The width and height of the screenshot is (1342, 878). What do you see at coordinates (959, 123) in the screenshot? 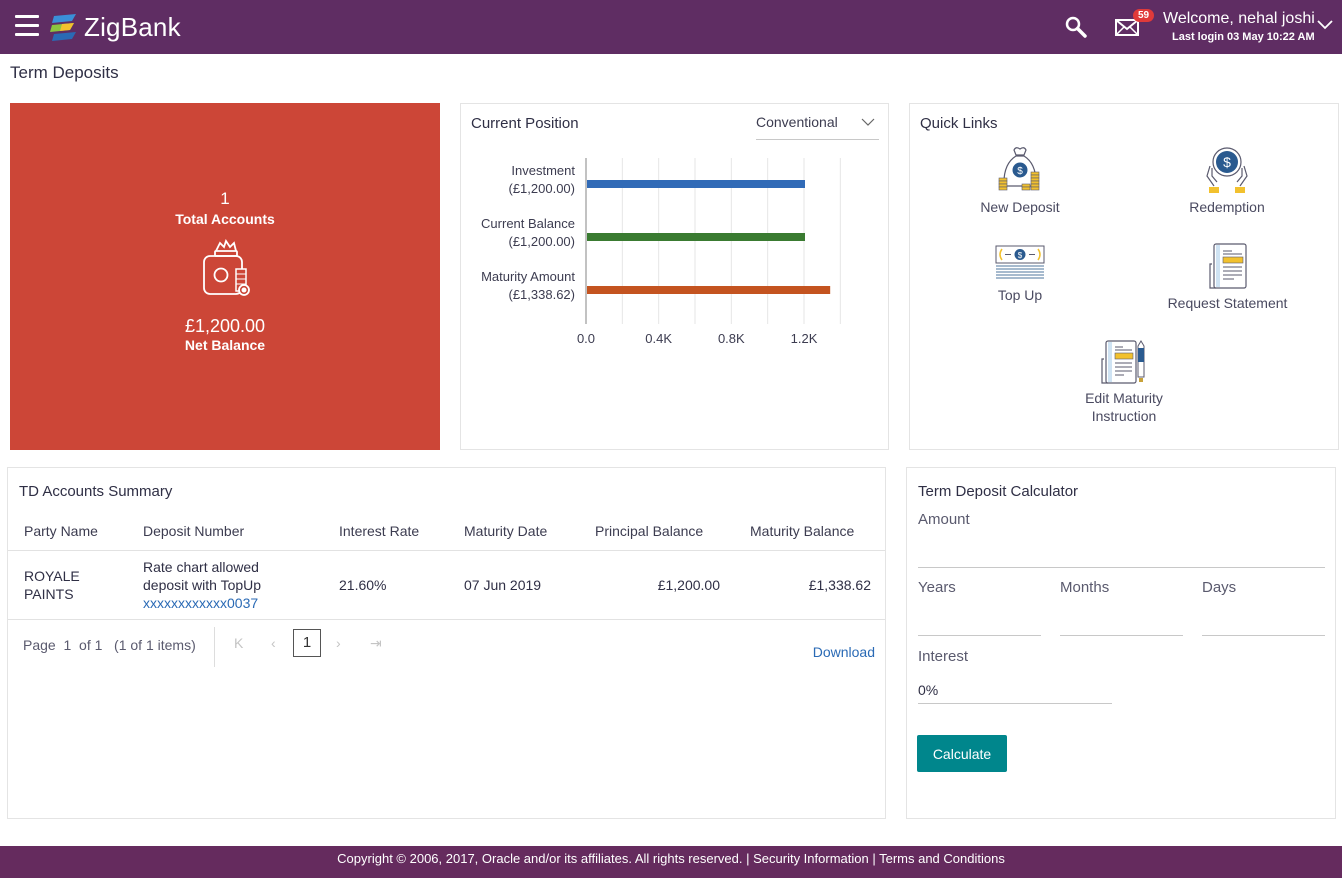
I see `quick-links-title: Quick Links` at bounding box center [959, 123].